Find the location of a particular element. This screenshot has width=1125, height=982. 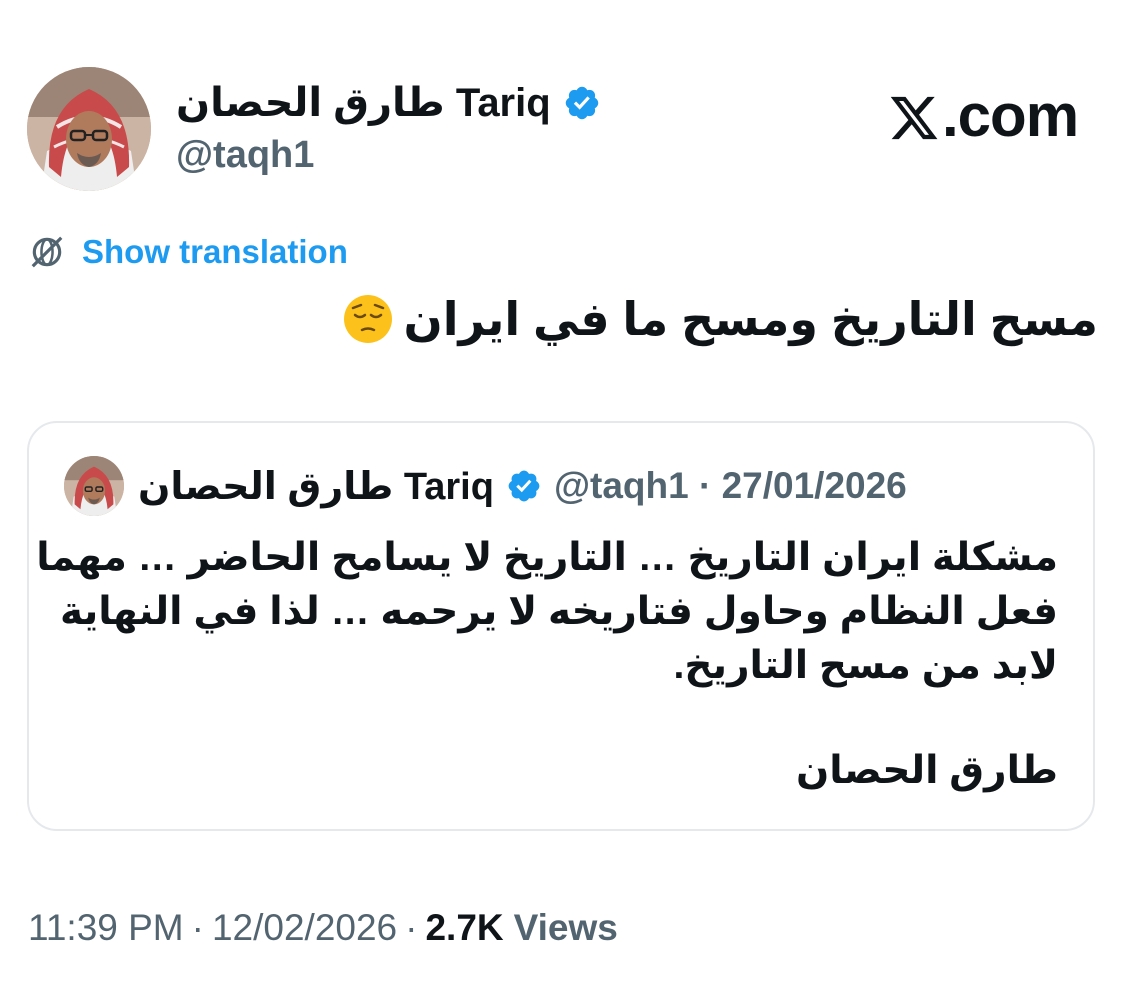

author-name-row: طارق الحصان Tariq is located at coordinates (388, 103).